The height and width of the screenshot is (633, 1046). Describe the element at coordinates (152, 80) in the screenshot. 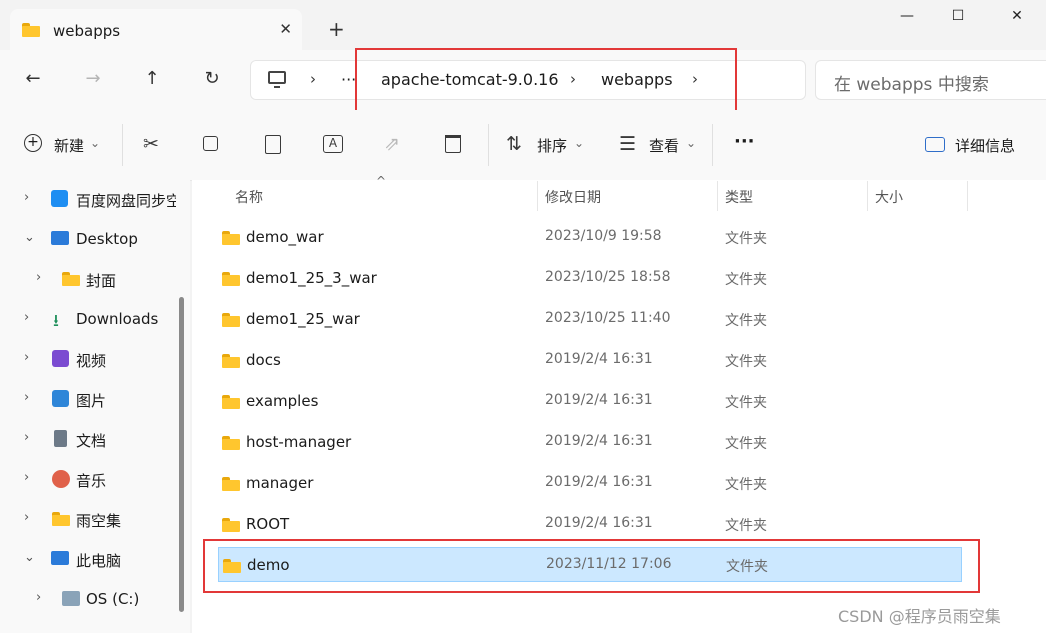

I see `up-button: ↑` at that location.